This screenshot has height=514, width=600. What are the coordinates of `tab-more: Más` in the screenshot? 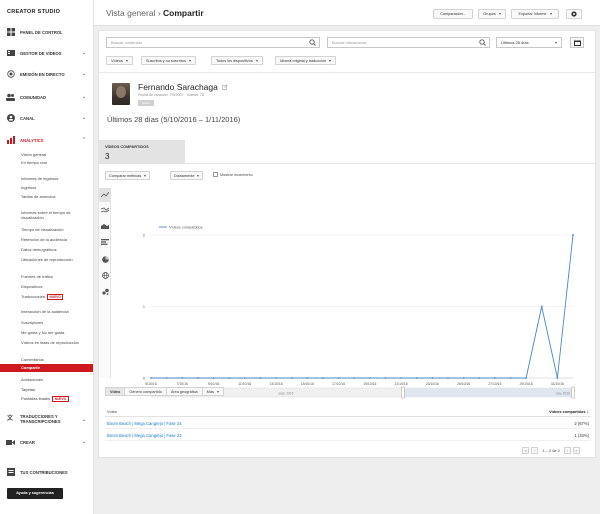 It's located at (212, 391).